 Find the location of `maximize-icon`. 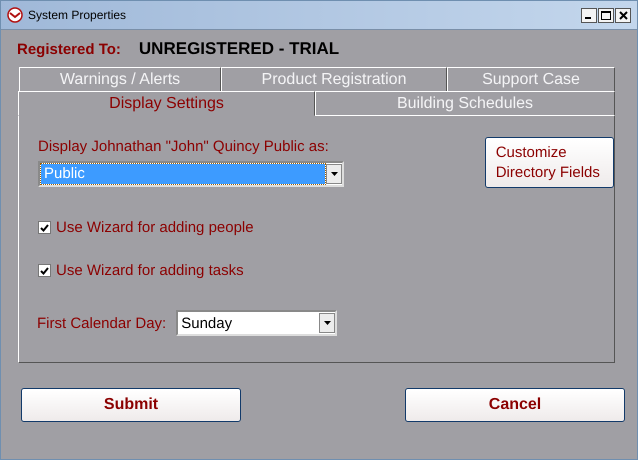

maximize-icon is located at coordinates (606, 15).